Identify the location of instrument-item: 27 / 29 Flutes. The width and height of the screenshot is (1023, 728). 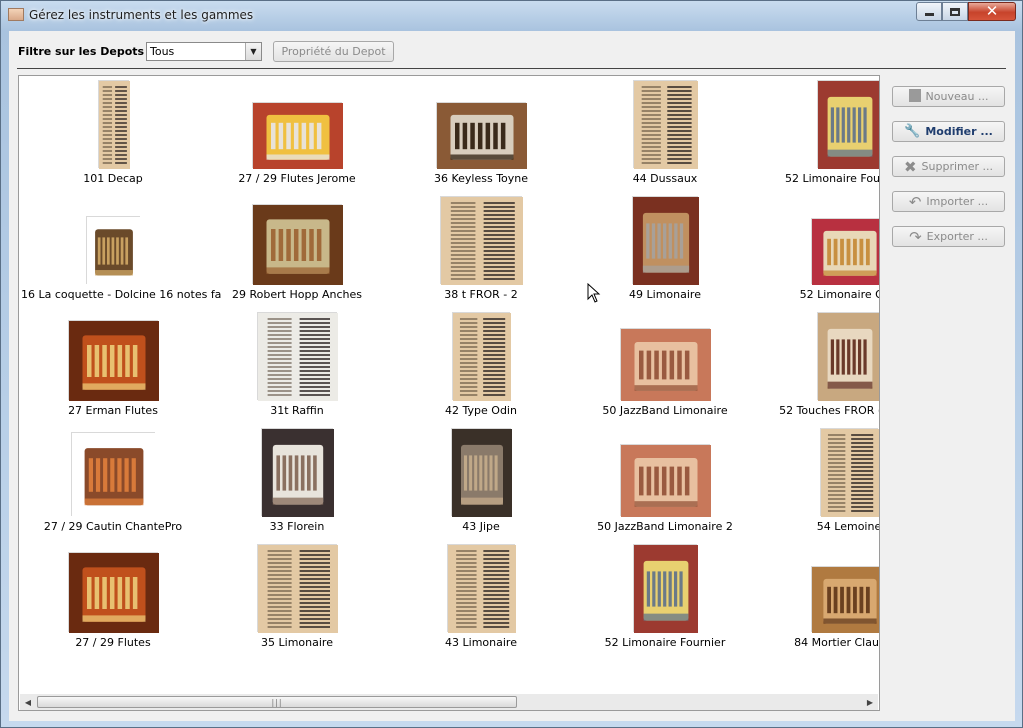
(113, 598).